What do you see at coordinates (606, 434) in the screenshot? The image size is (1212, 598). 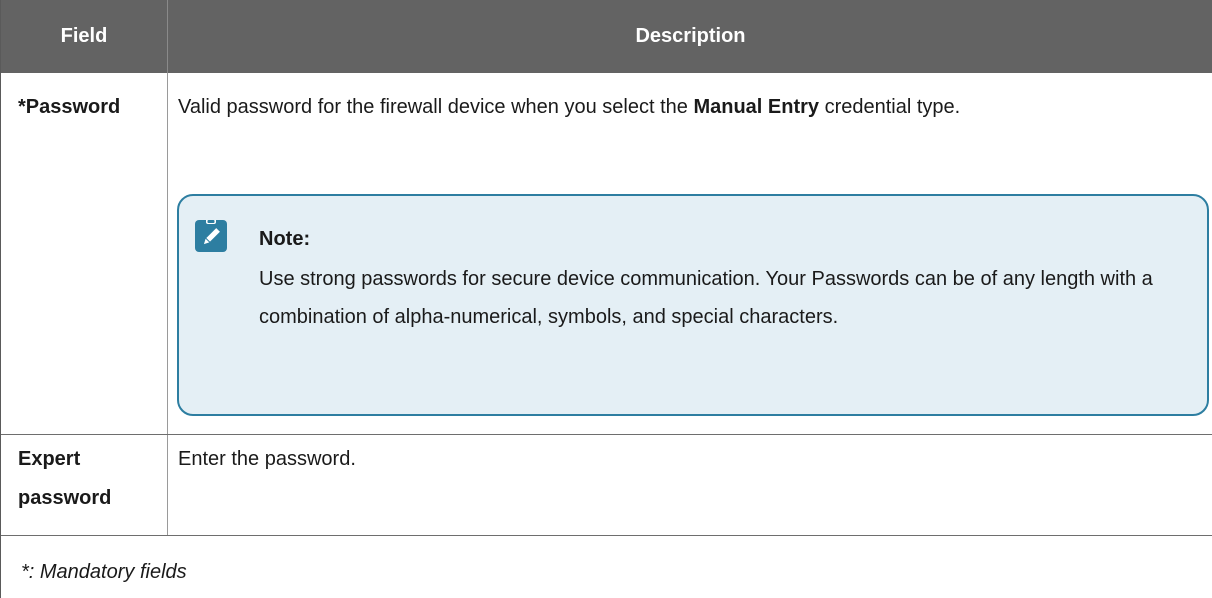 I see `row-divider` at bounding box center [606, 434].